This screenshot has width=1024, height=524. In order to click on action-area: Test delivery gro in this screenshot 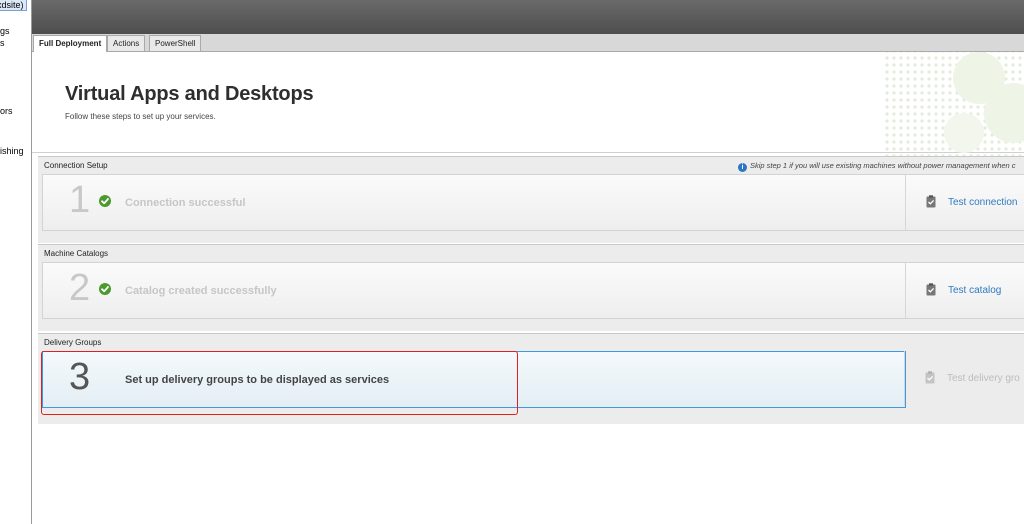, I will do `click(964, 378)`.